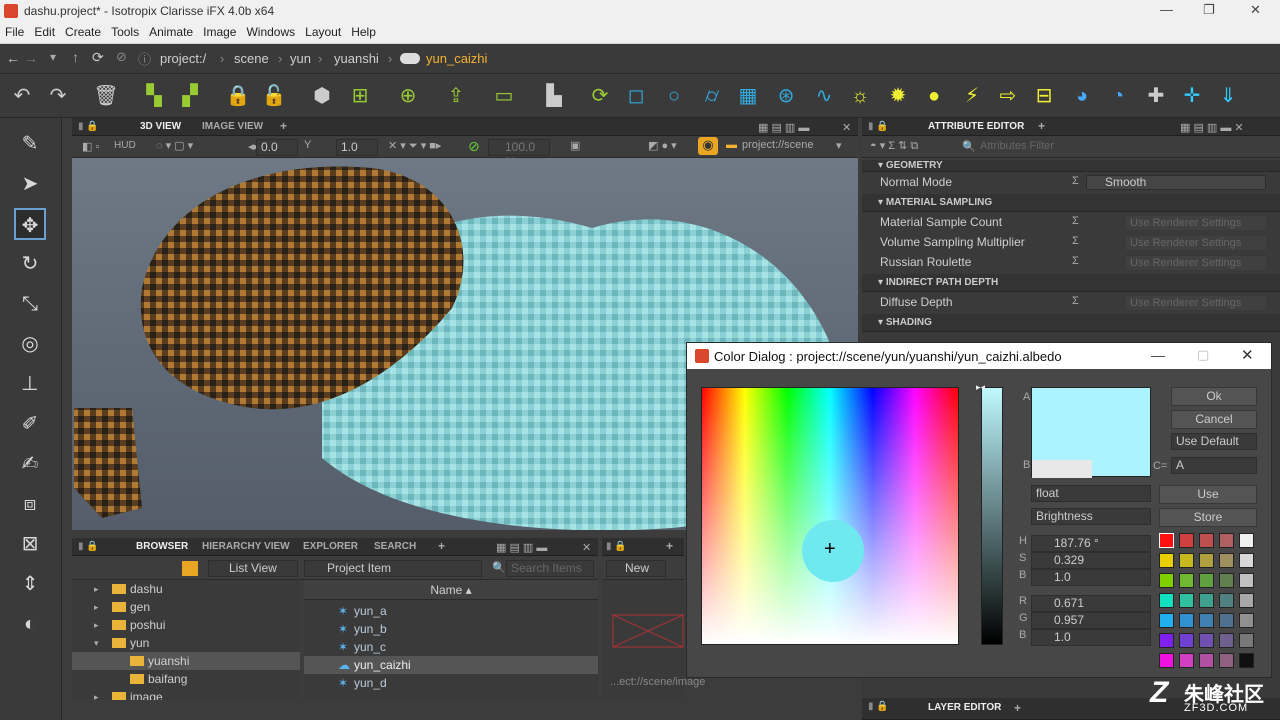 The image size is (1280, 720). Describe the element at coordinates (30, 544) in the screenshot. I see `camera-tool-icon: ⊠` at that location.